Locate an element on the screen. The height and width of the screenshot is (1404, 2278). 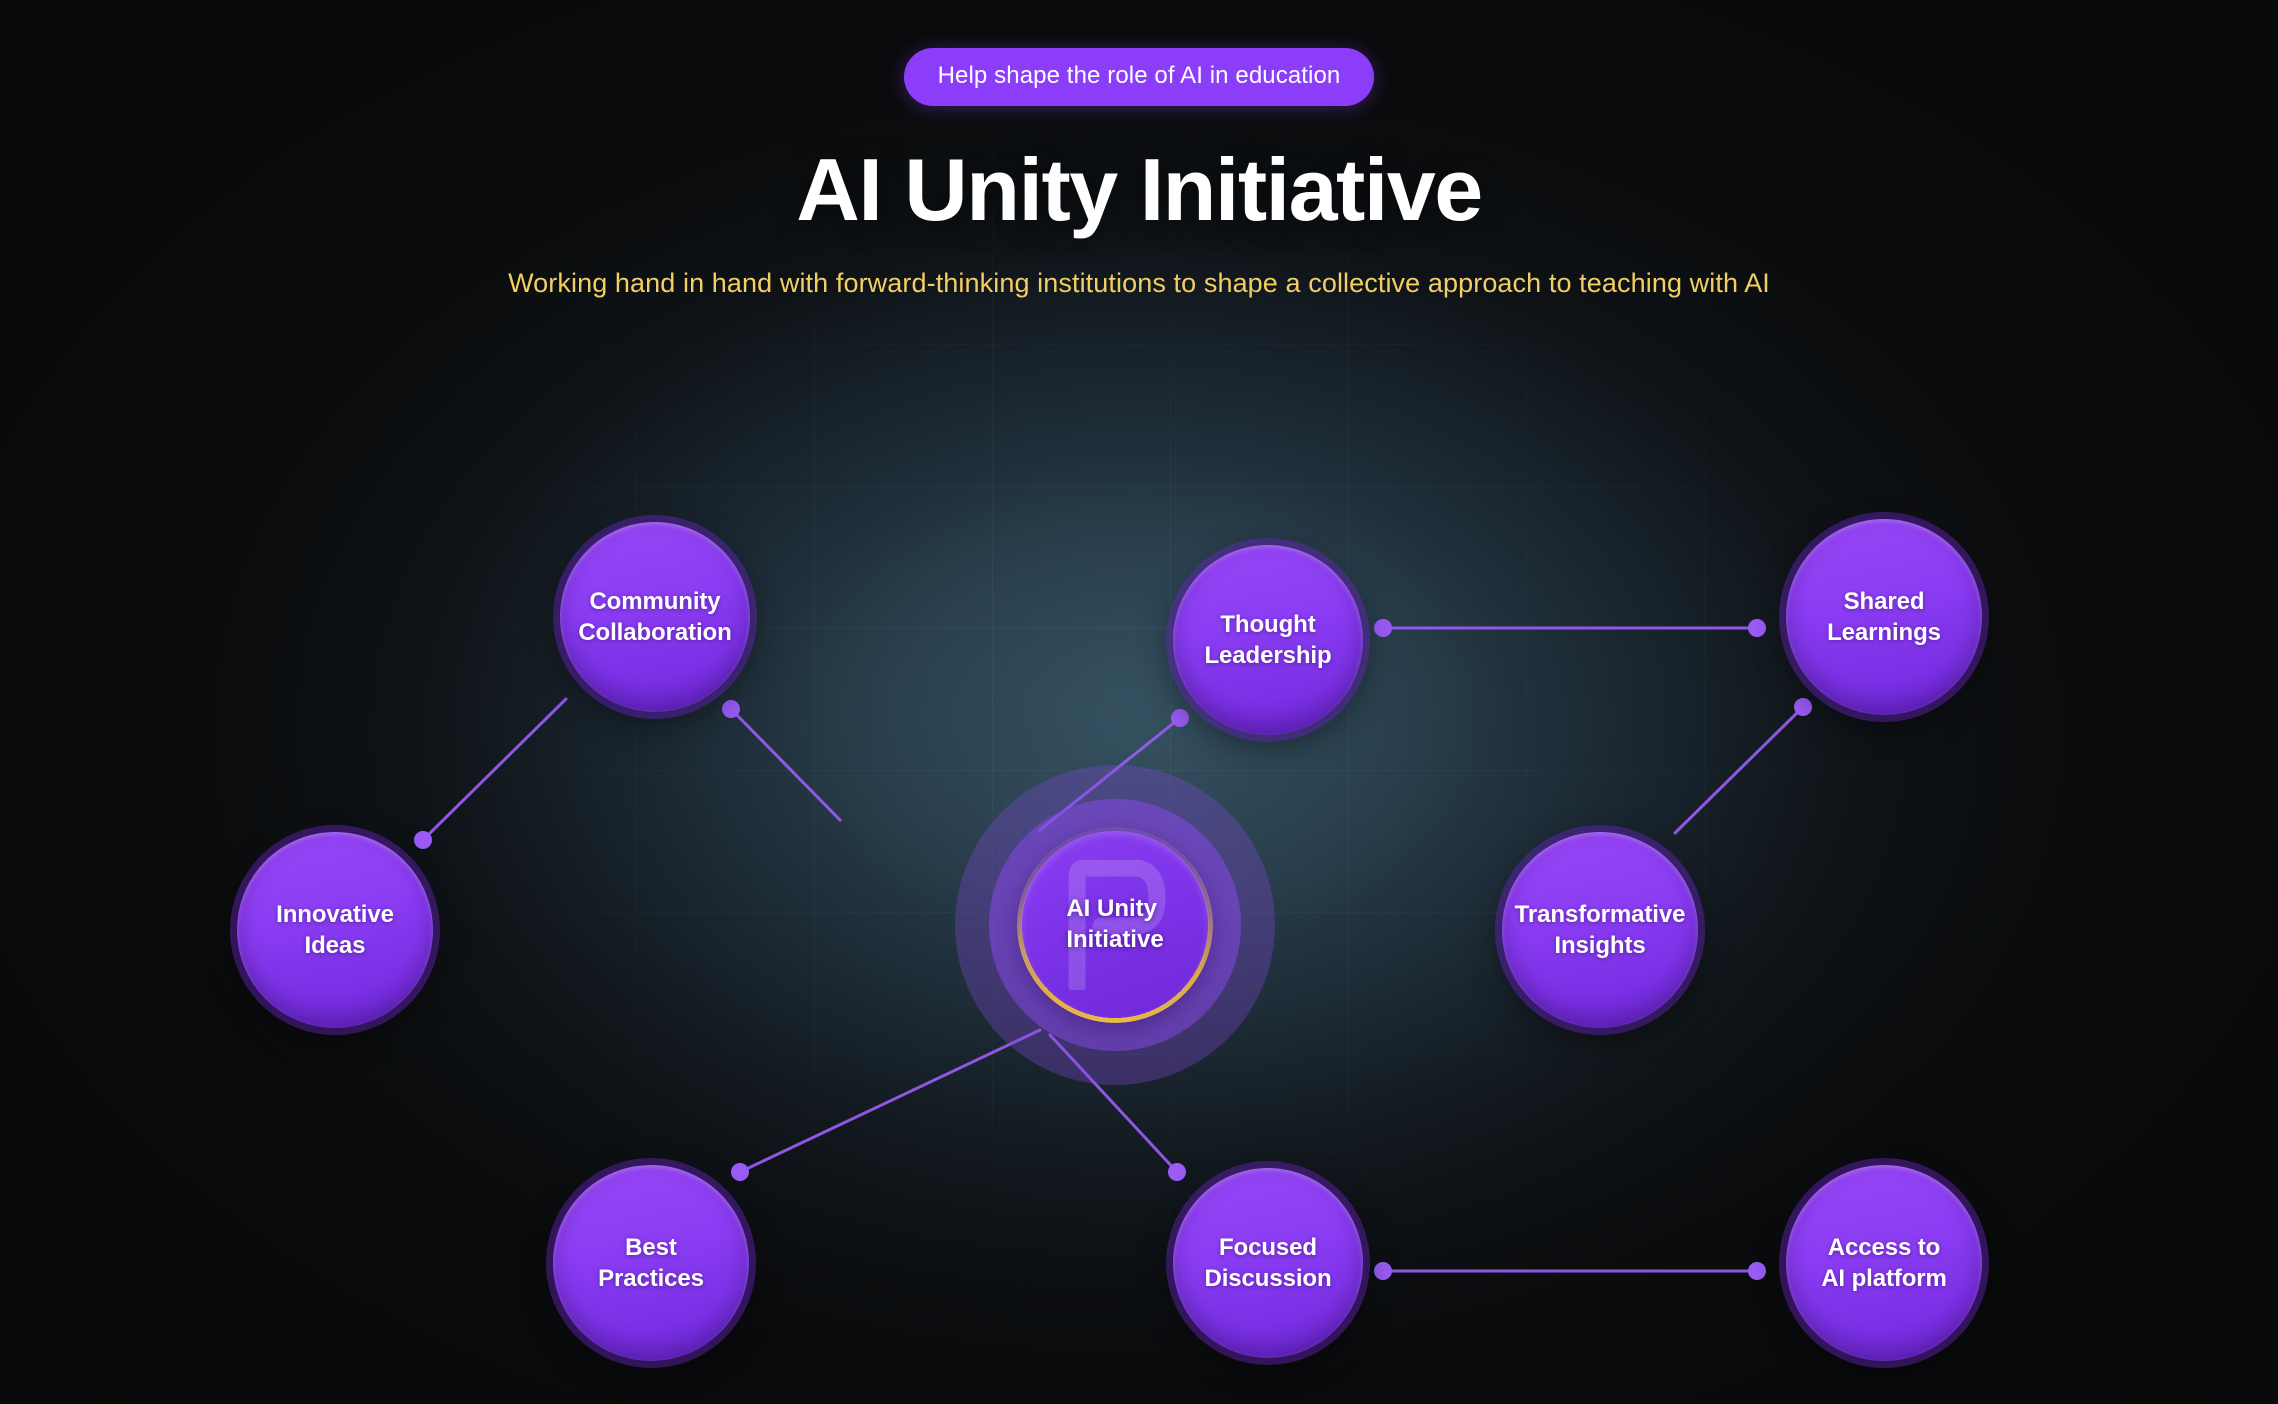
node-label-line2: Practices is located at coordinates (651, 1278).